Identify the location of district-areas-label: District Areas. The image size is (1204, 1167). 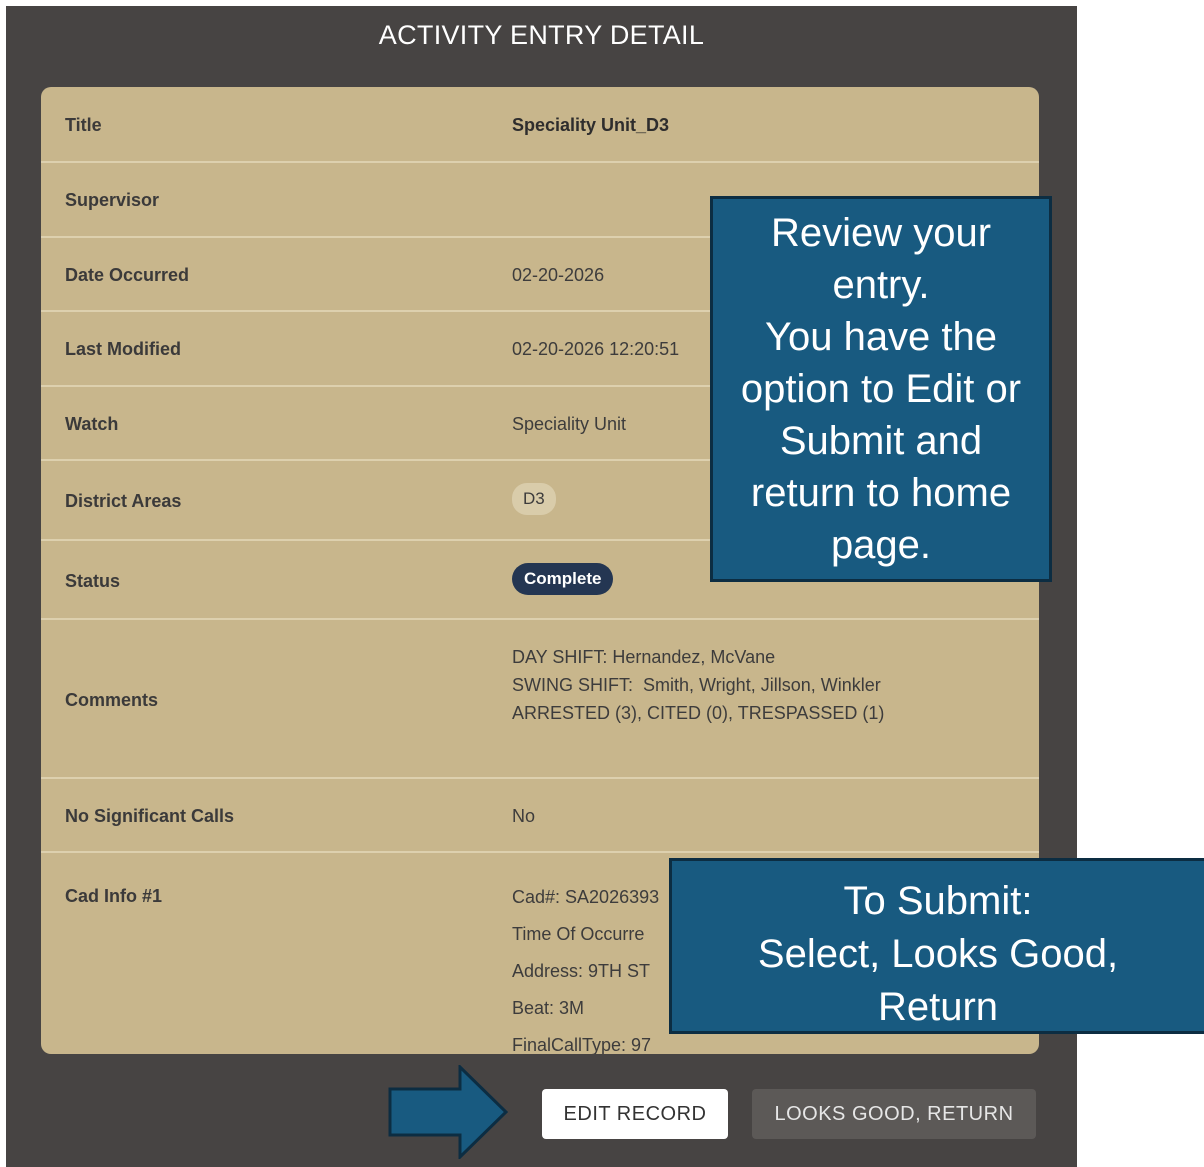
(123, 501).